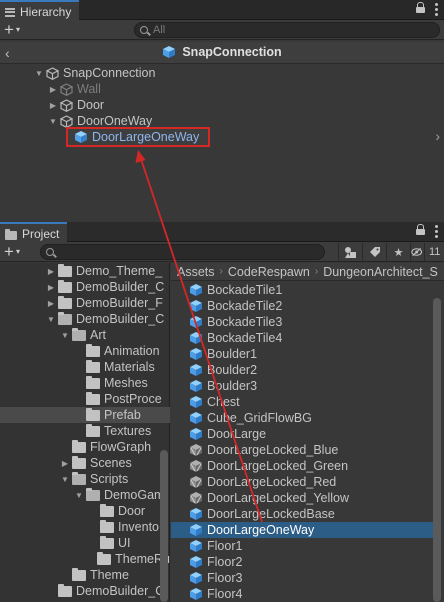 Image resolution: width=444 pixels, height=602 pixels. Describe the element at coordinates (85, 399) in the screenshot. I see `folder-tree-item: PostProce` at that location.